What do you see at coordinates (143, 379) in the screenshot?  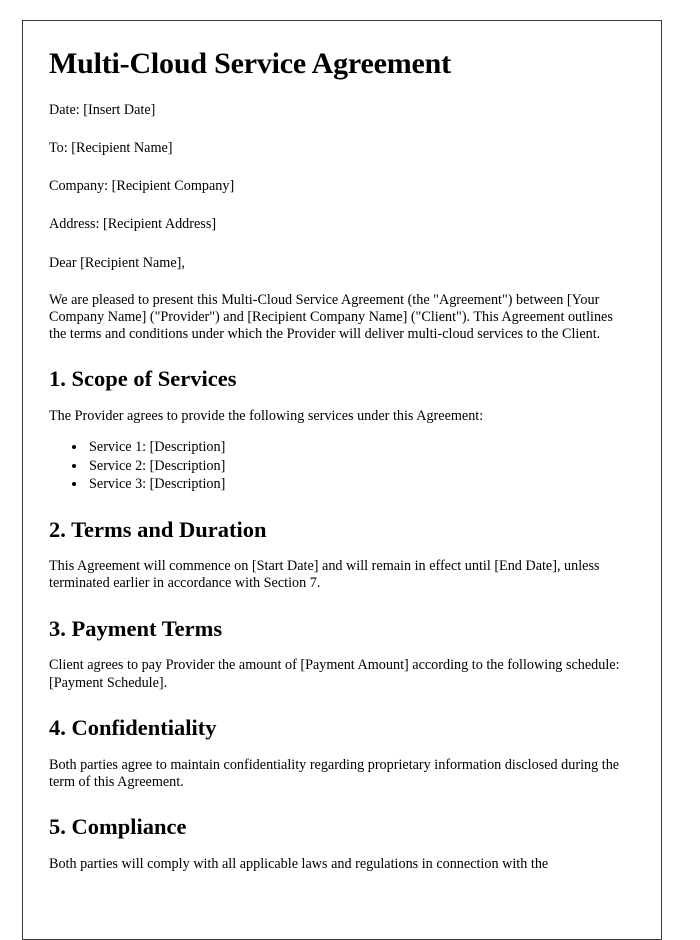 I see `section-heading: 1. Scope of Services` at bounding box center [143, 379].